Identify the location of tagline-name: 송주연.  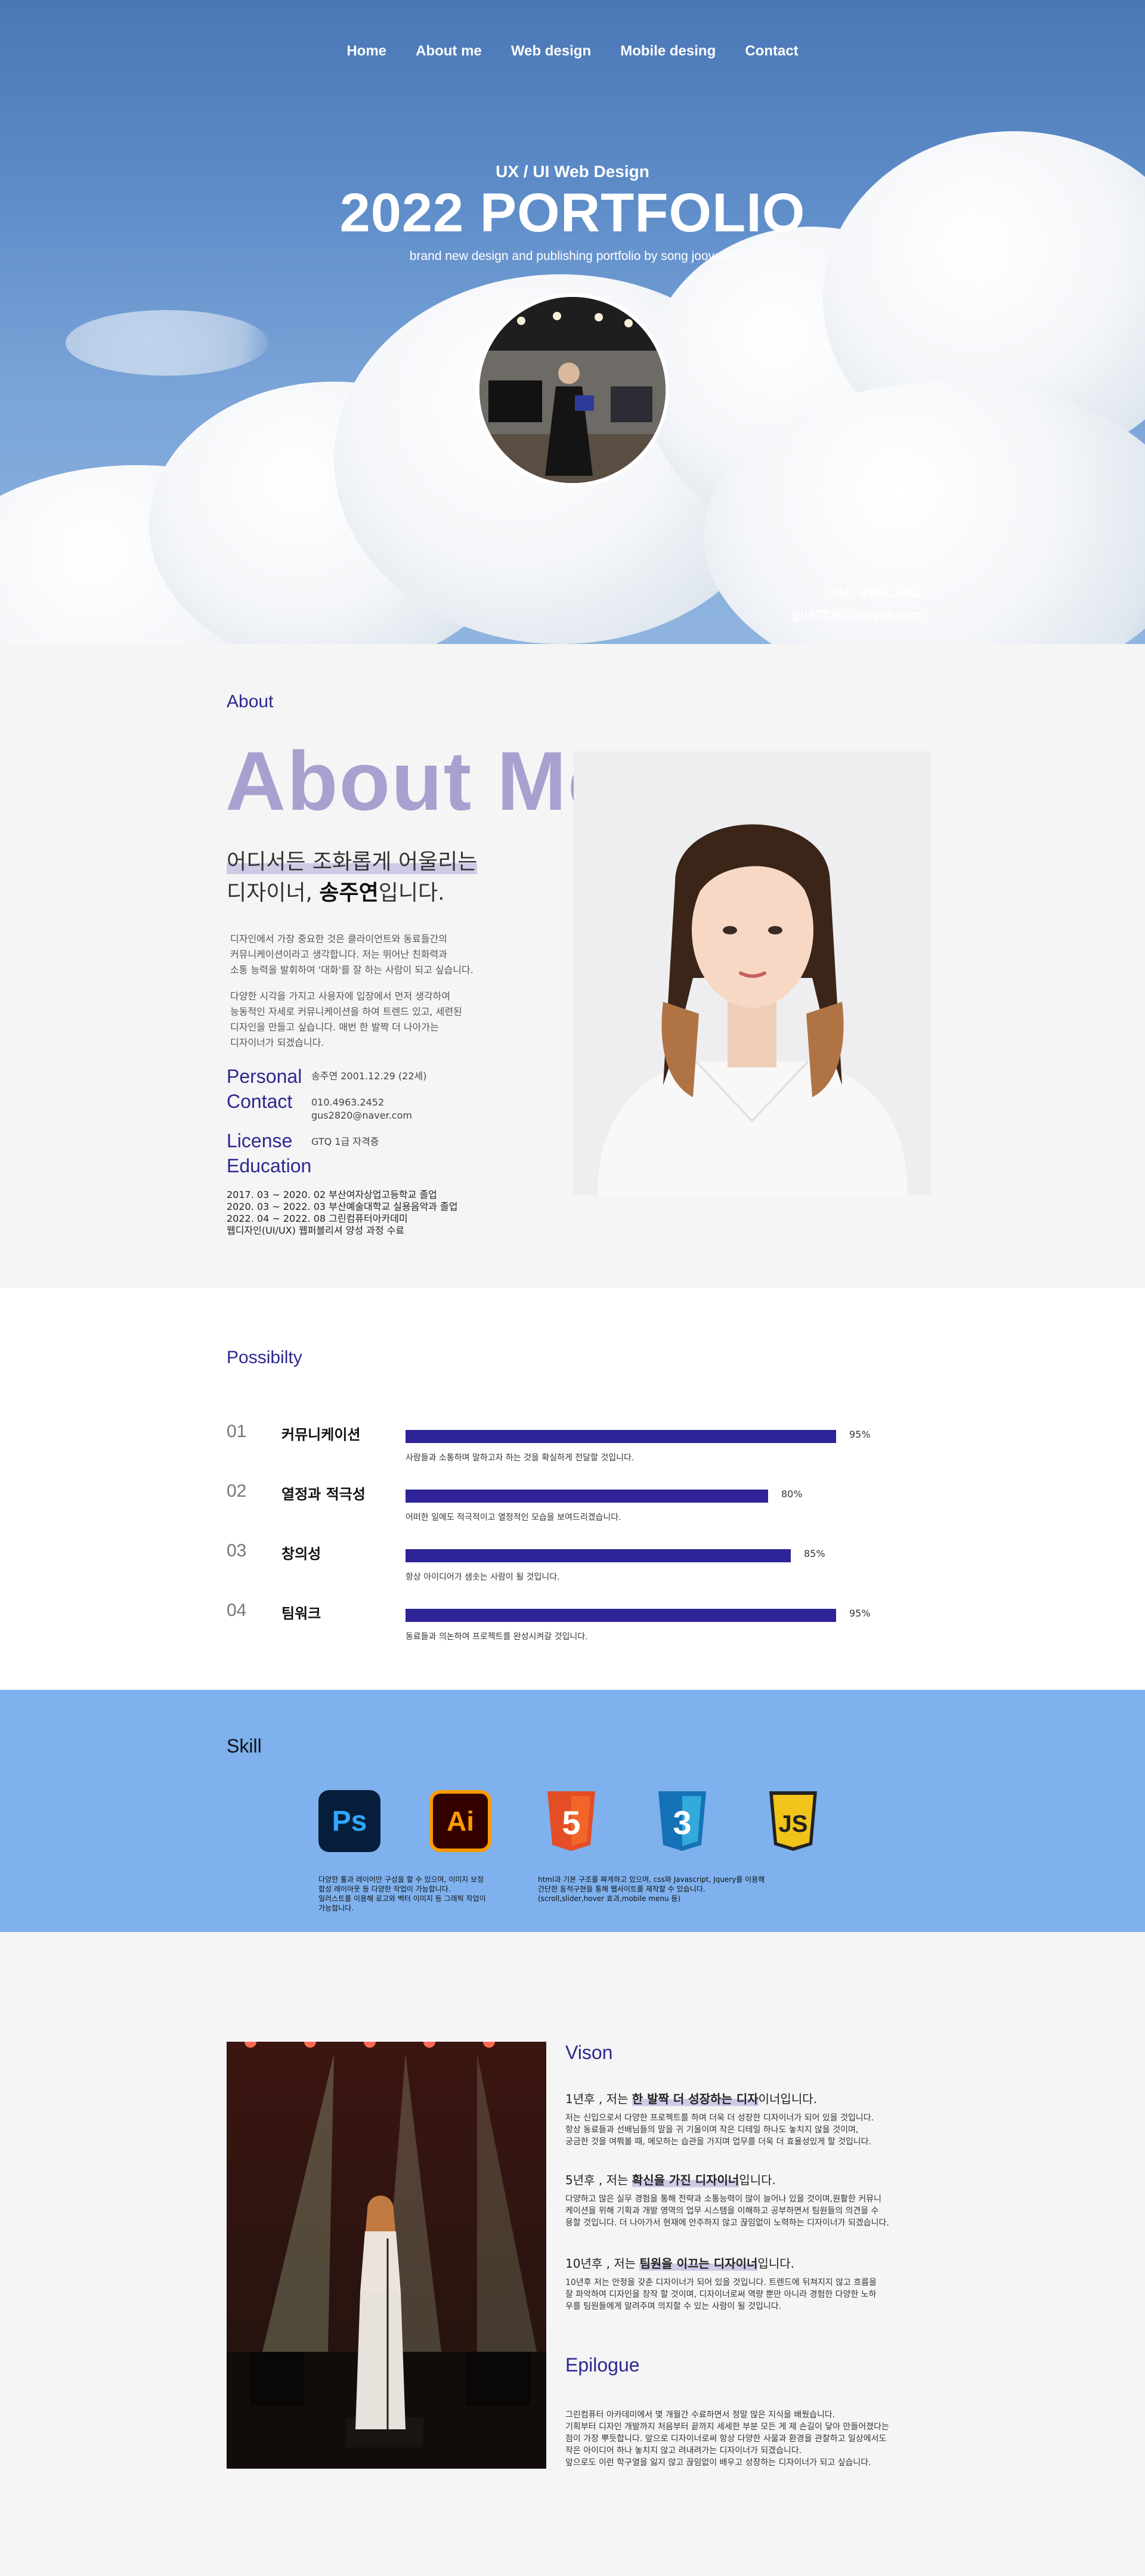
(349, 893).